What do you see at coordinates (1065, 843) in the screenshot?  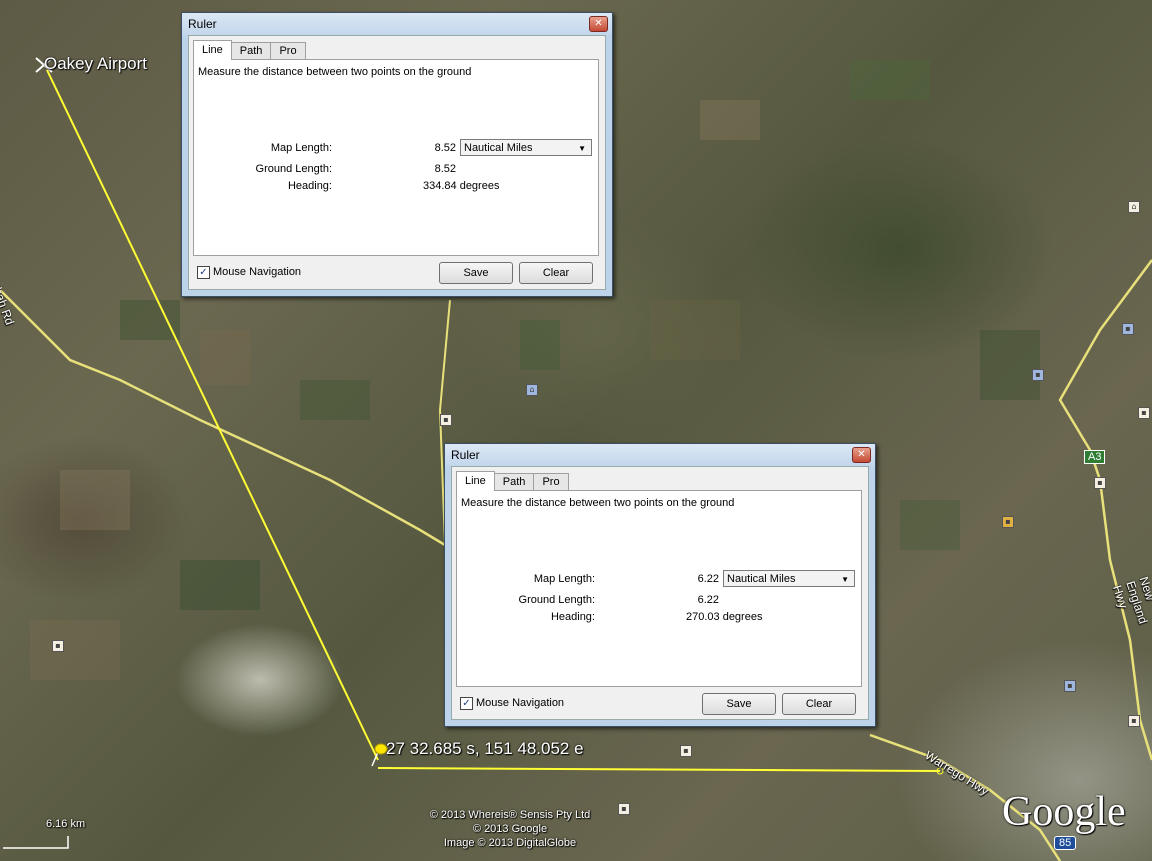 I see `route-shield-85: 85` at bounding box center [1065, 843].